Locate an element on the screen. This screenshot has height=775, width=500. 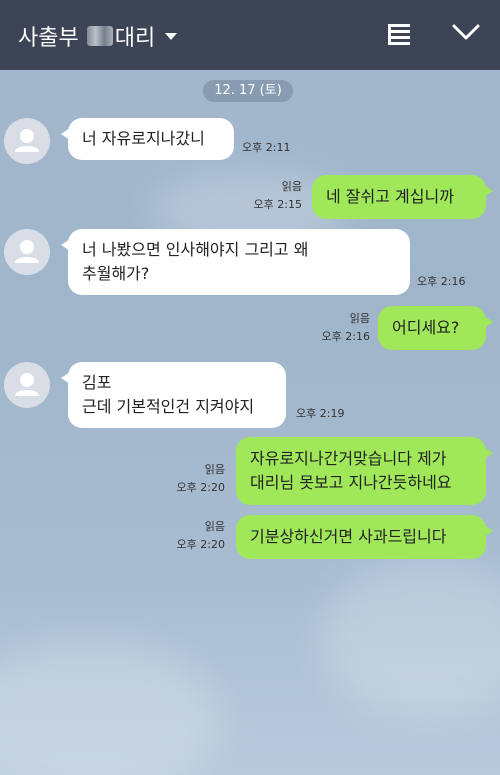
message-bubble-incoming: 너 자유로지나갔니 is located at coordinates (147, 139).